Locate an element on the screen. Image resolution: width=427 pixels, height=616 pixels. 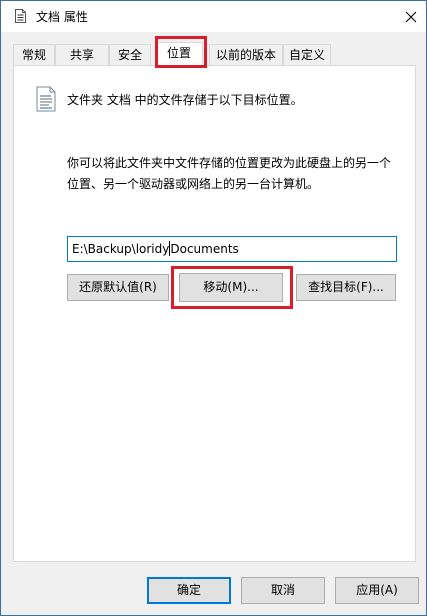
tab-sharing: 共享 is located at coordinates (82, 55).